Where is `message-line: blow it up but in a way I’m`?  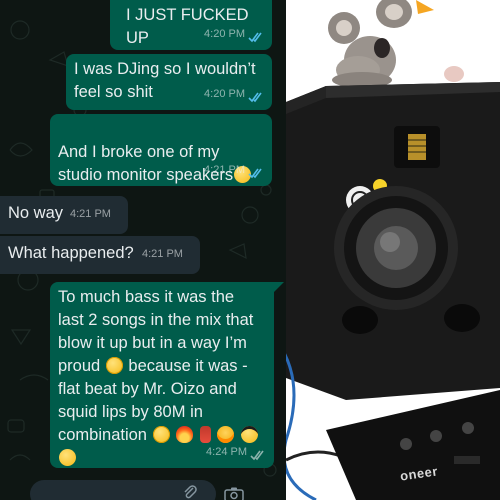 message-line: blow it up but in a way I’m is located at coordinates (152, 343).